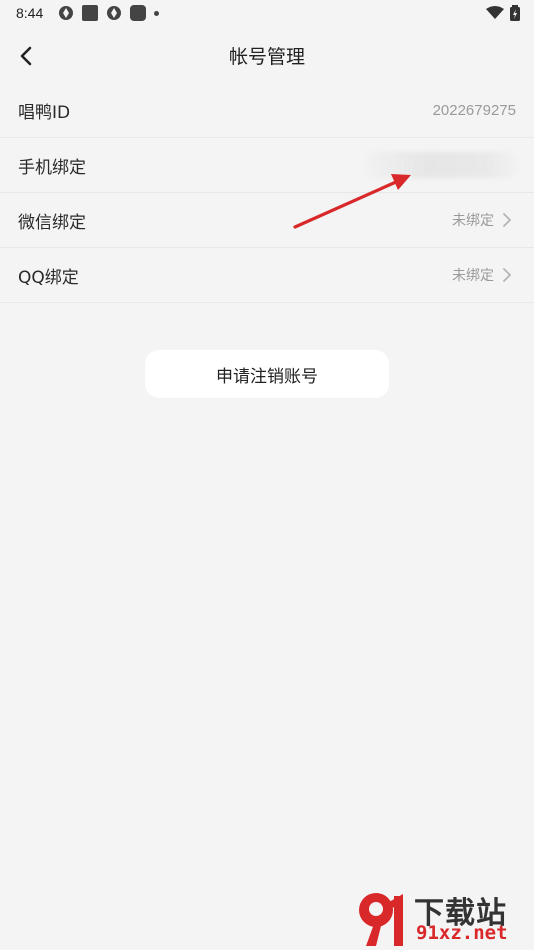 The image size is (534, 950). I want to click on row-label: QQ绑定, so click(48, 277).